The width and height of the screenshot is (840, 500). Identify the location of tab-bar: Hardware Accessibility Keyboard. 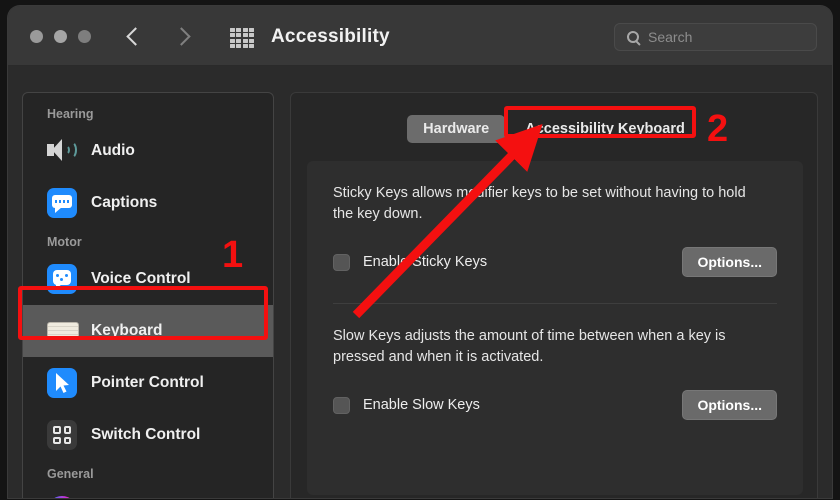
(554, 129).